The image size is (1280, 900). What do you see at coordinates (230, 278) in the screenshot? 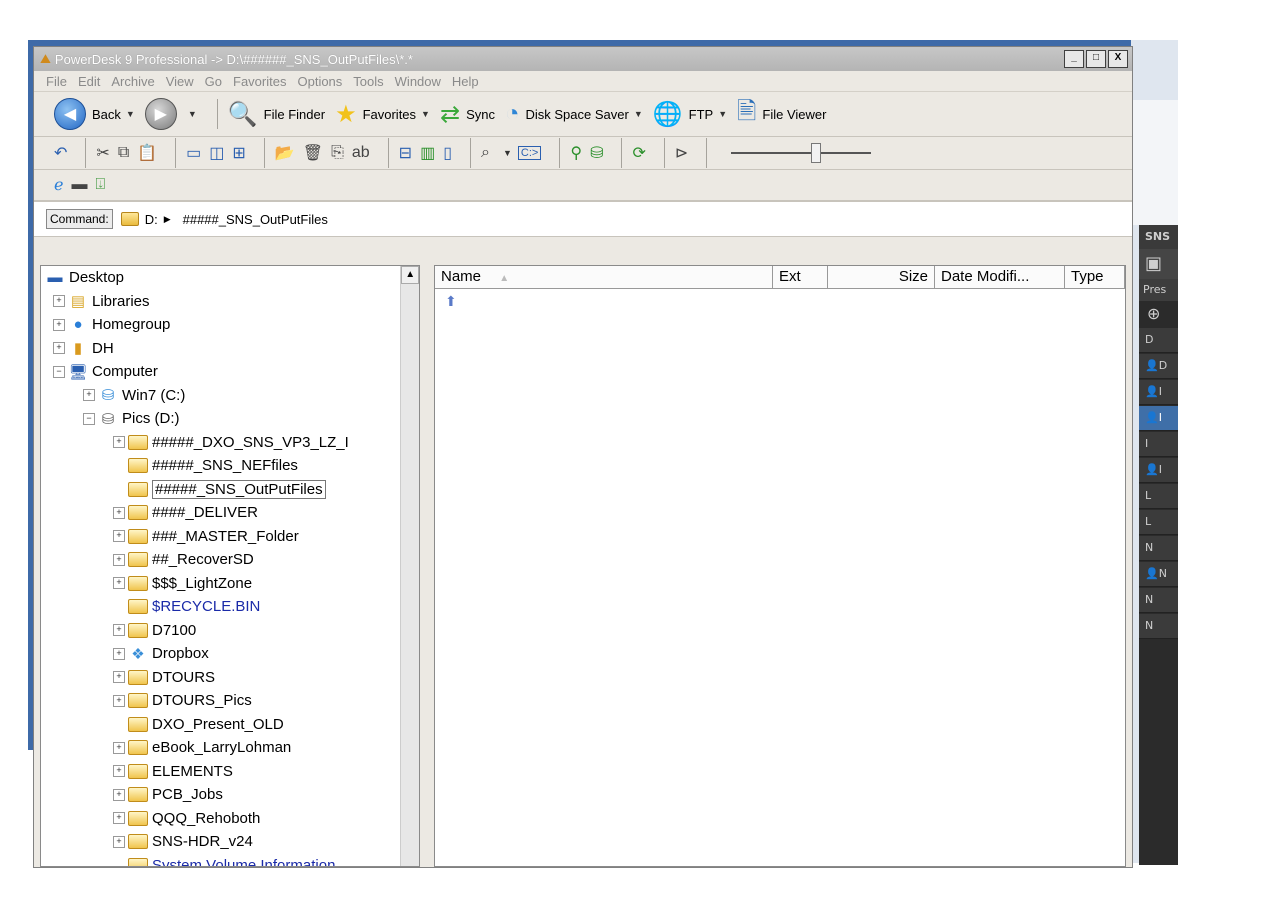
I see `tree-item-desktop: ▬ Desktop` at bounding box center [230, 278].